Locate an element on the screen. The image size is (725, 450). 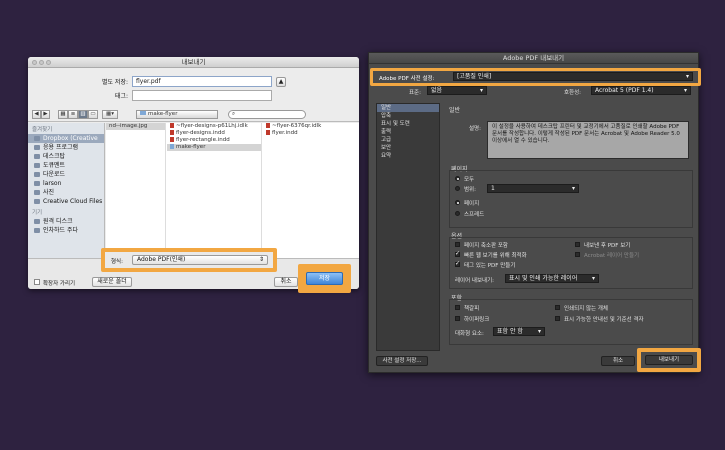
file-item: make-flyer is located at coordinates (214, 147).